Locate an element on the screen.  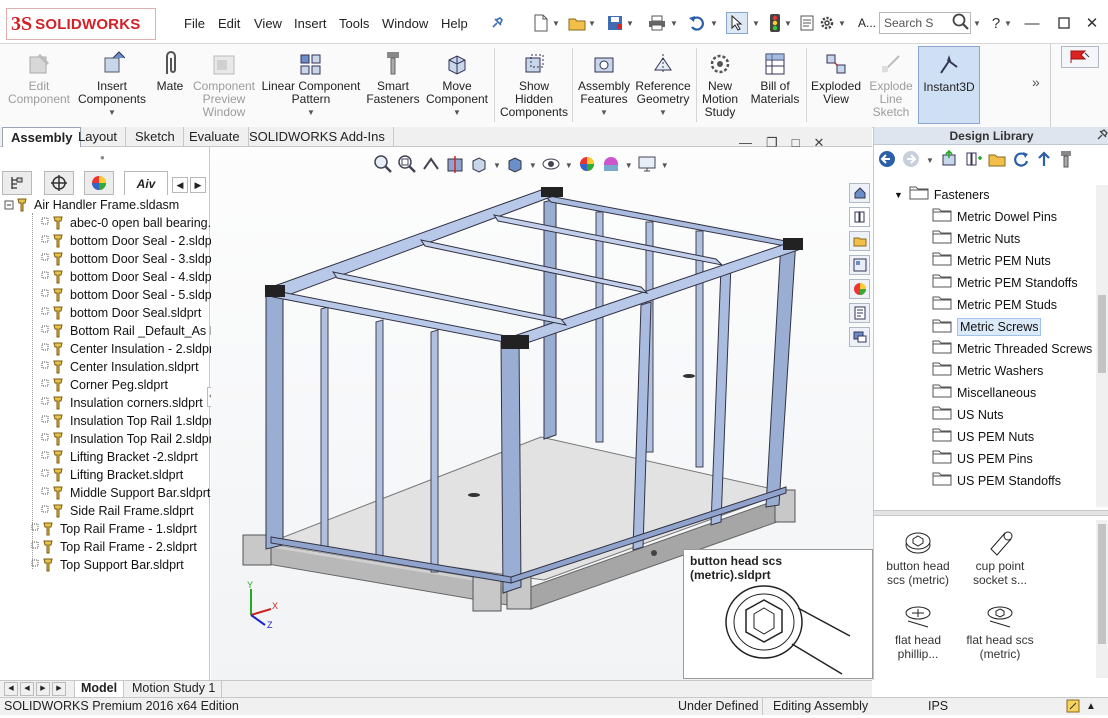
smart-fasteners-button: Smart Fasteners is located at coordinates (393, 78).